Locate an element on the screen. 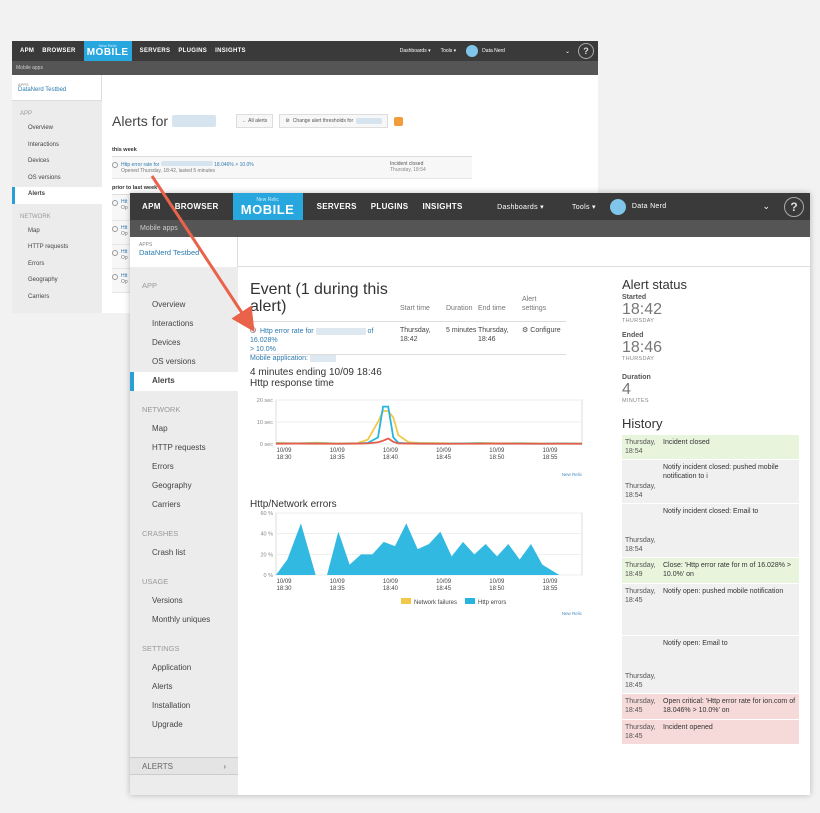 Image resolution: width=820 pixels, height=813 pixels. app-name: DataNerd Testbed is located at coordinates (42, 90).